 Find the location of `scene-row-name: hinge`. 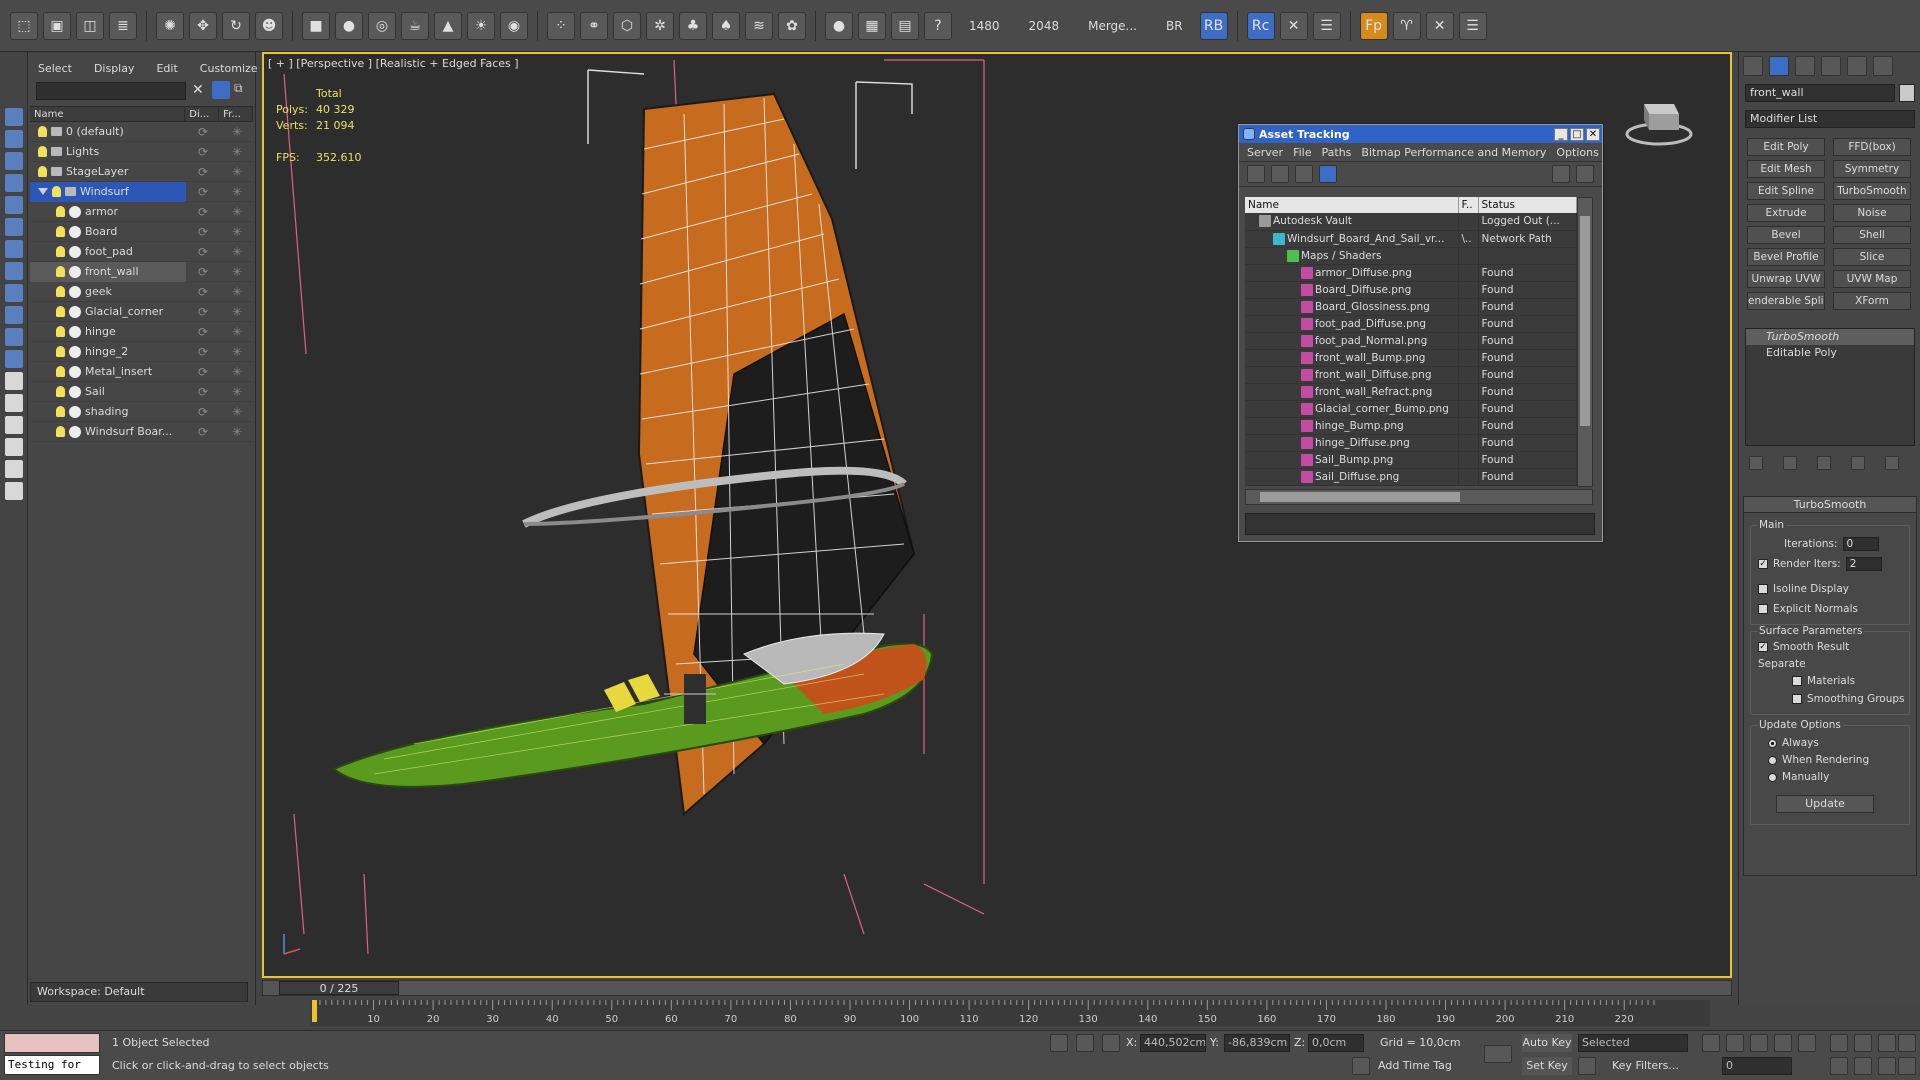

scene-row-name: hinge is located at coordinates (108, 332).